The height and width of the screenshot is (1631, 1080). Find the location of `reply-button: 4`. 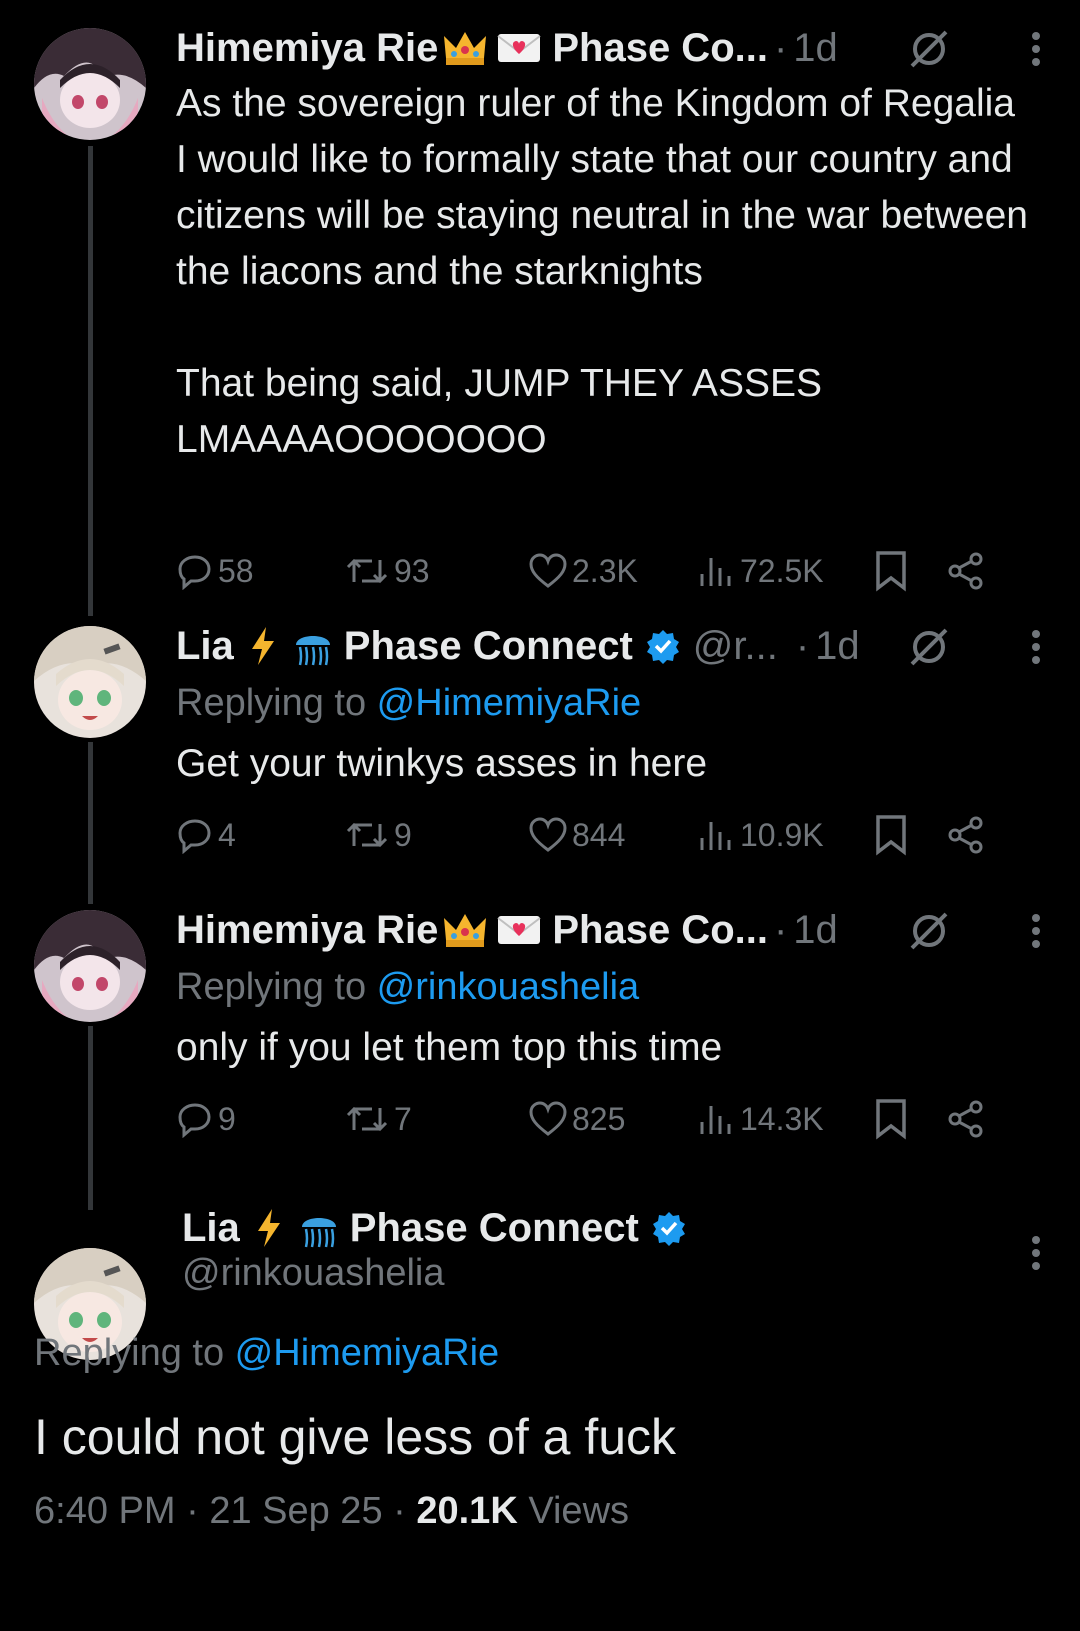

reply-button: 4 is located at coordinates (206, 835).